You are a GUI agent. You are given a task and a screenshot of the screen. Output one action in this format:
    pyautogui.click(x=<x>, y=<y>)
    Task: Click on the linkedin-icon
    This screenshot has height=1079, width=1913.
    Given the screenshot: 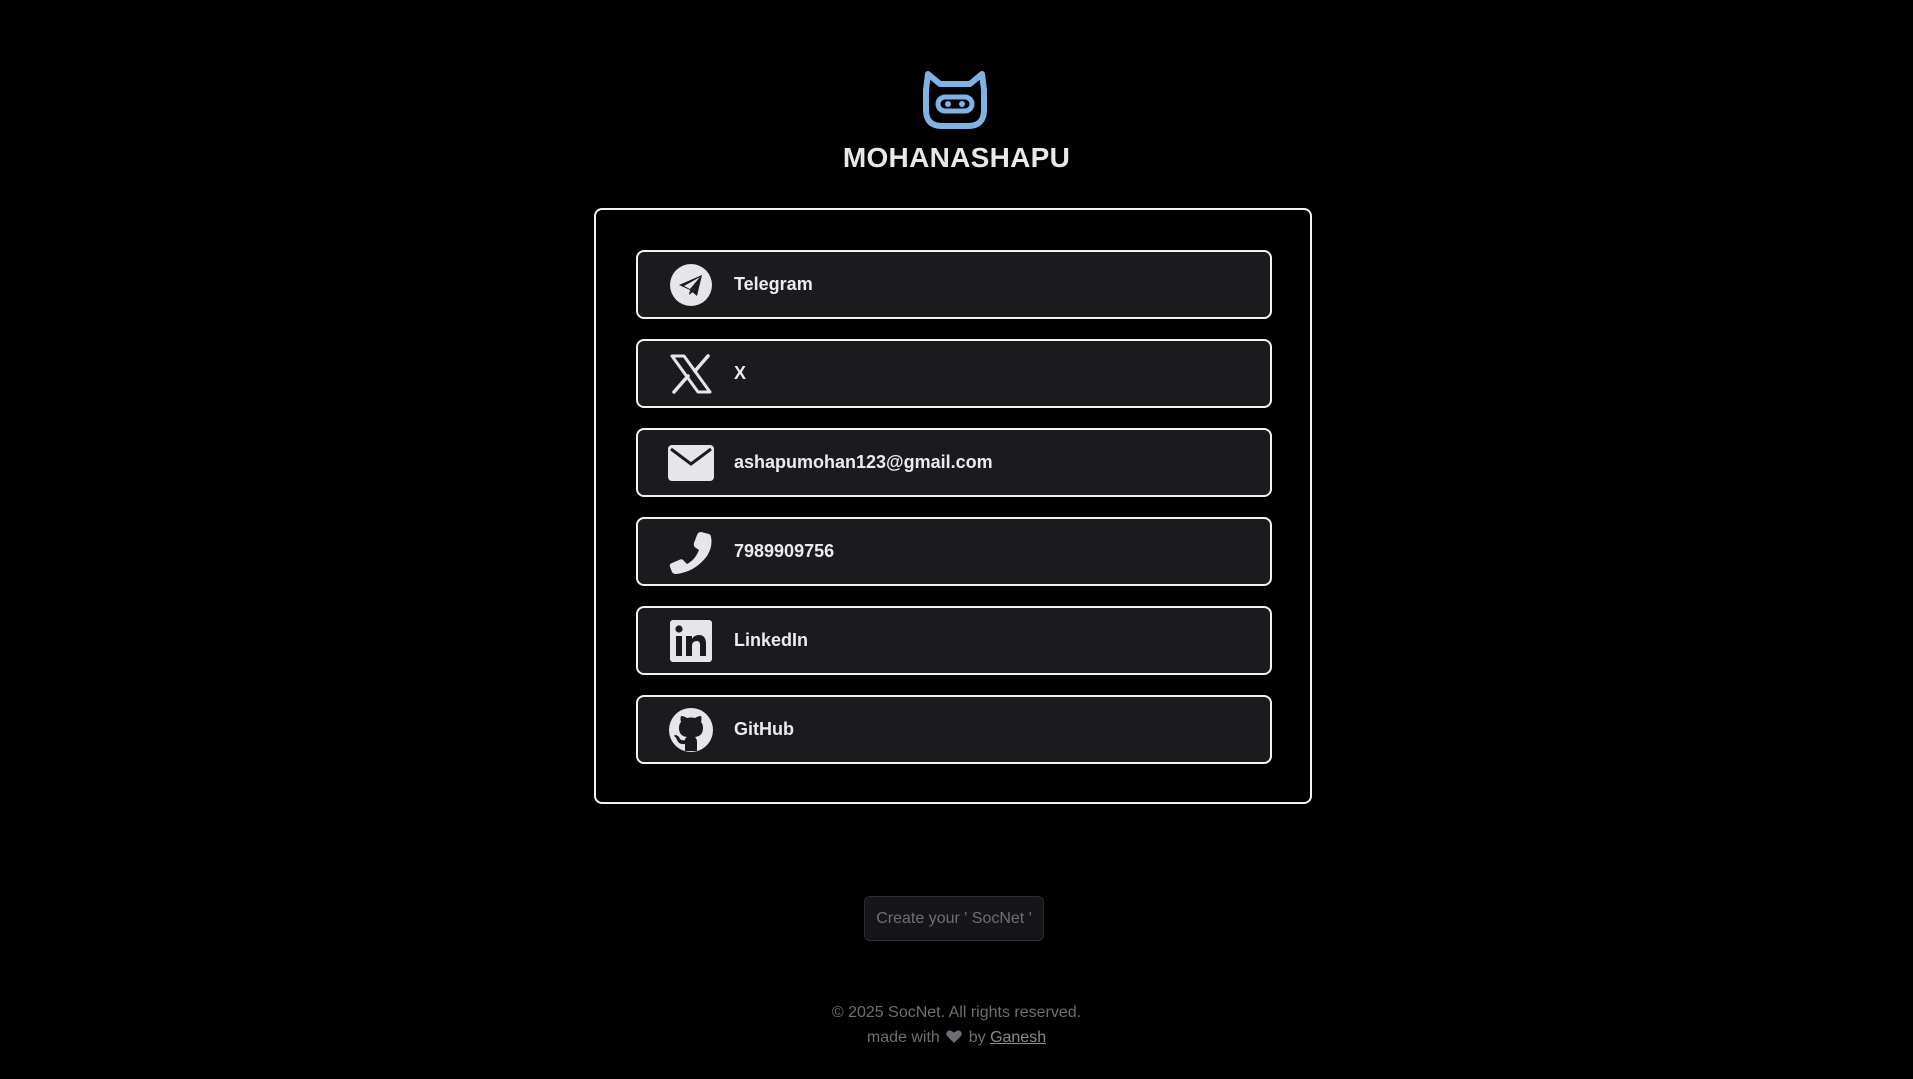 What is the action you would take?
    pyautogui.click(x=691, y=641)
    